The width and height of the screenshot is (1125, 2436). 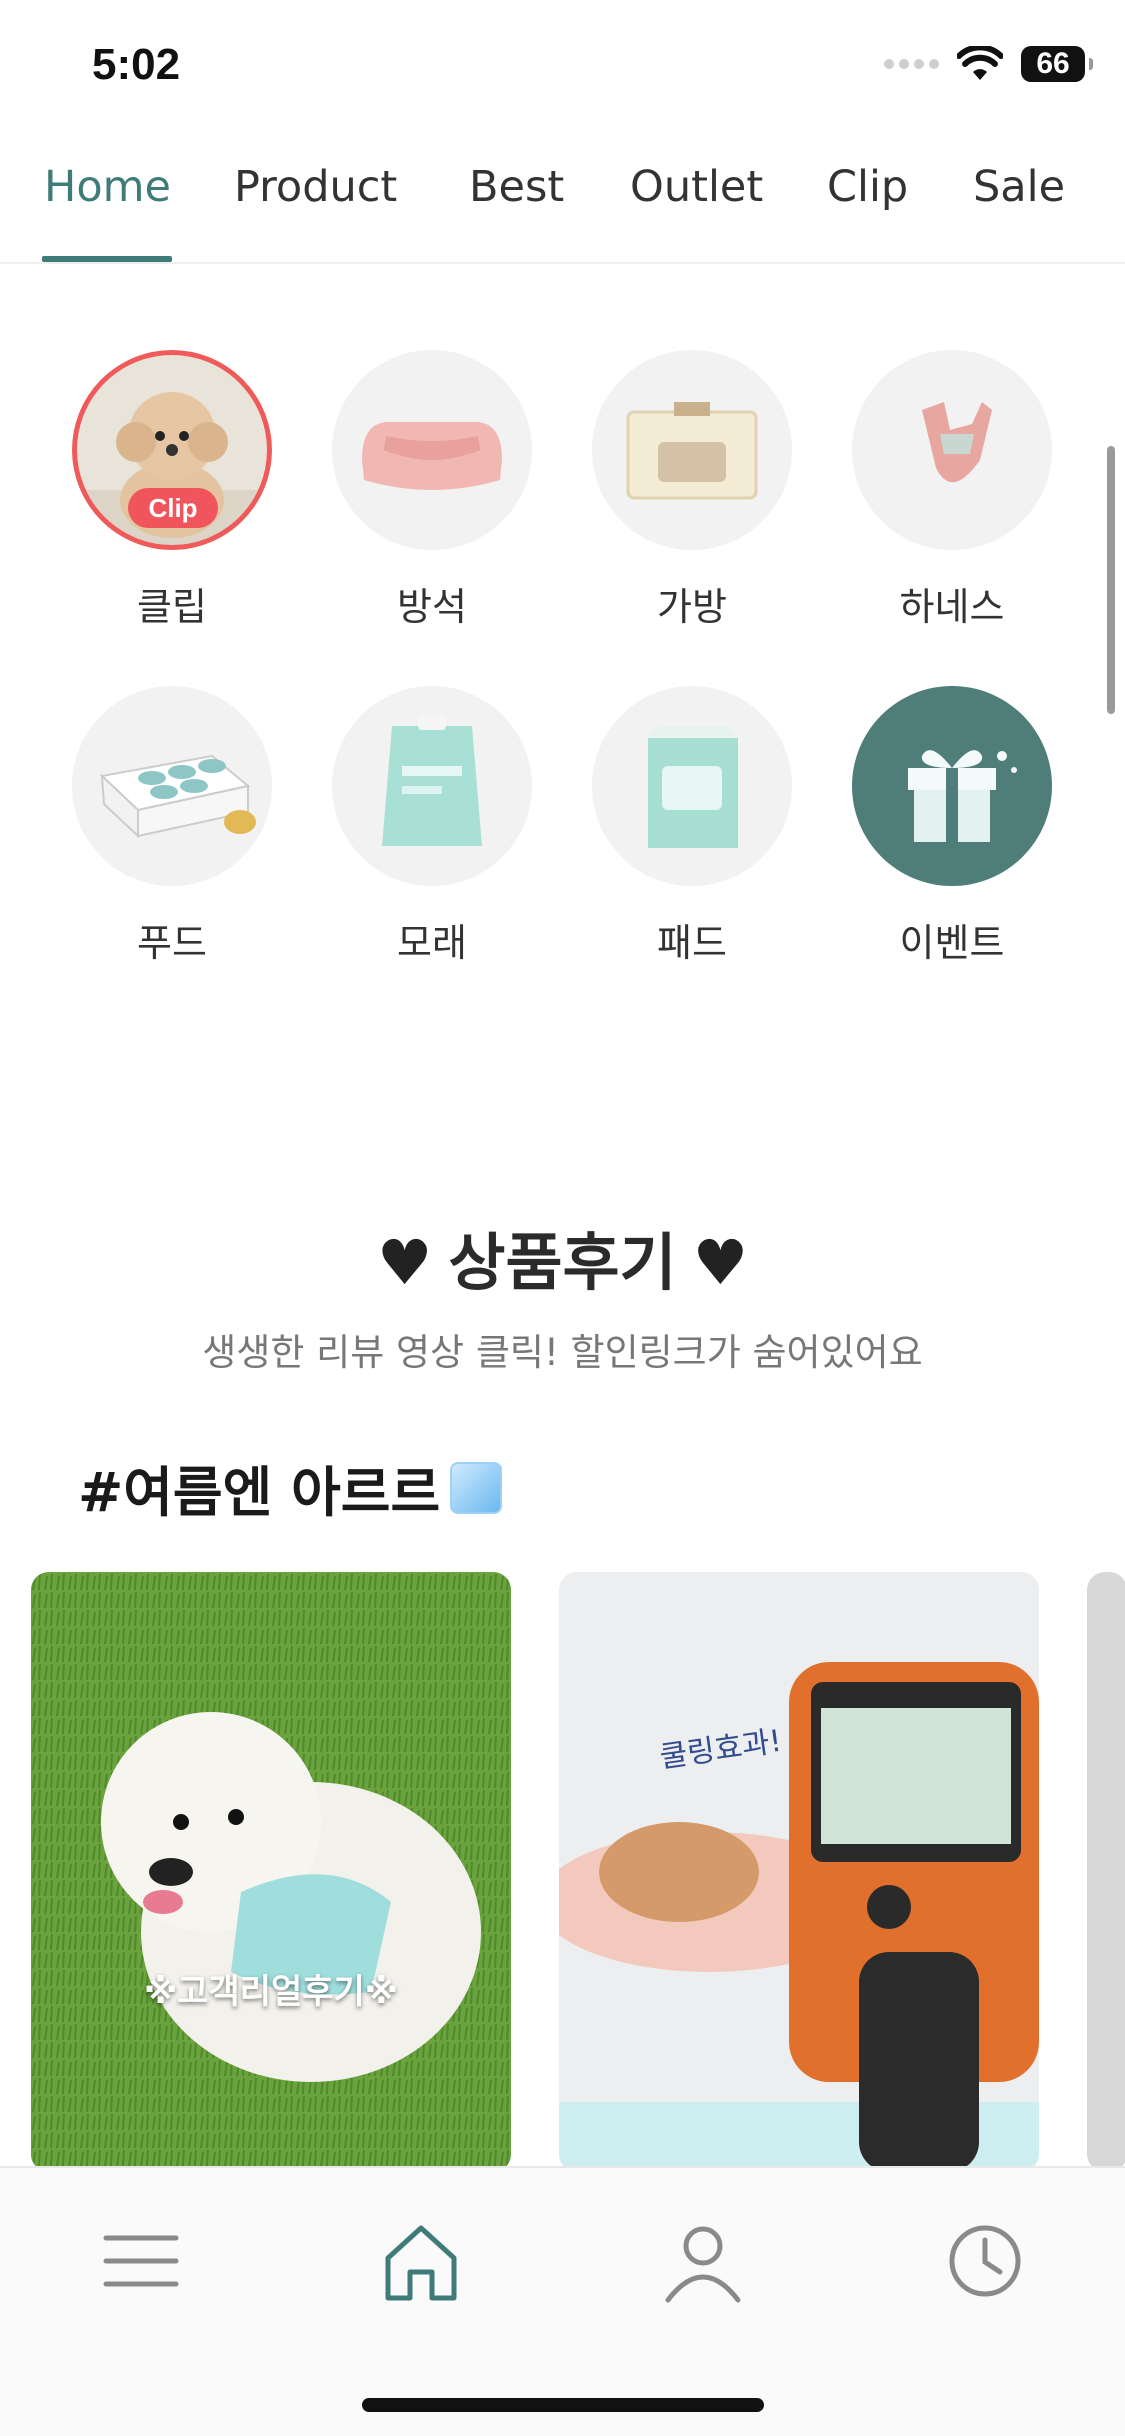 I want to click on thermal-camera-image, so click(x=799, y=1872).